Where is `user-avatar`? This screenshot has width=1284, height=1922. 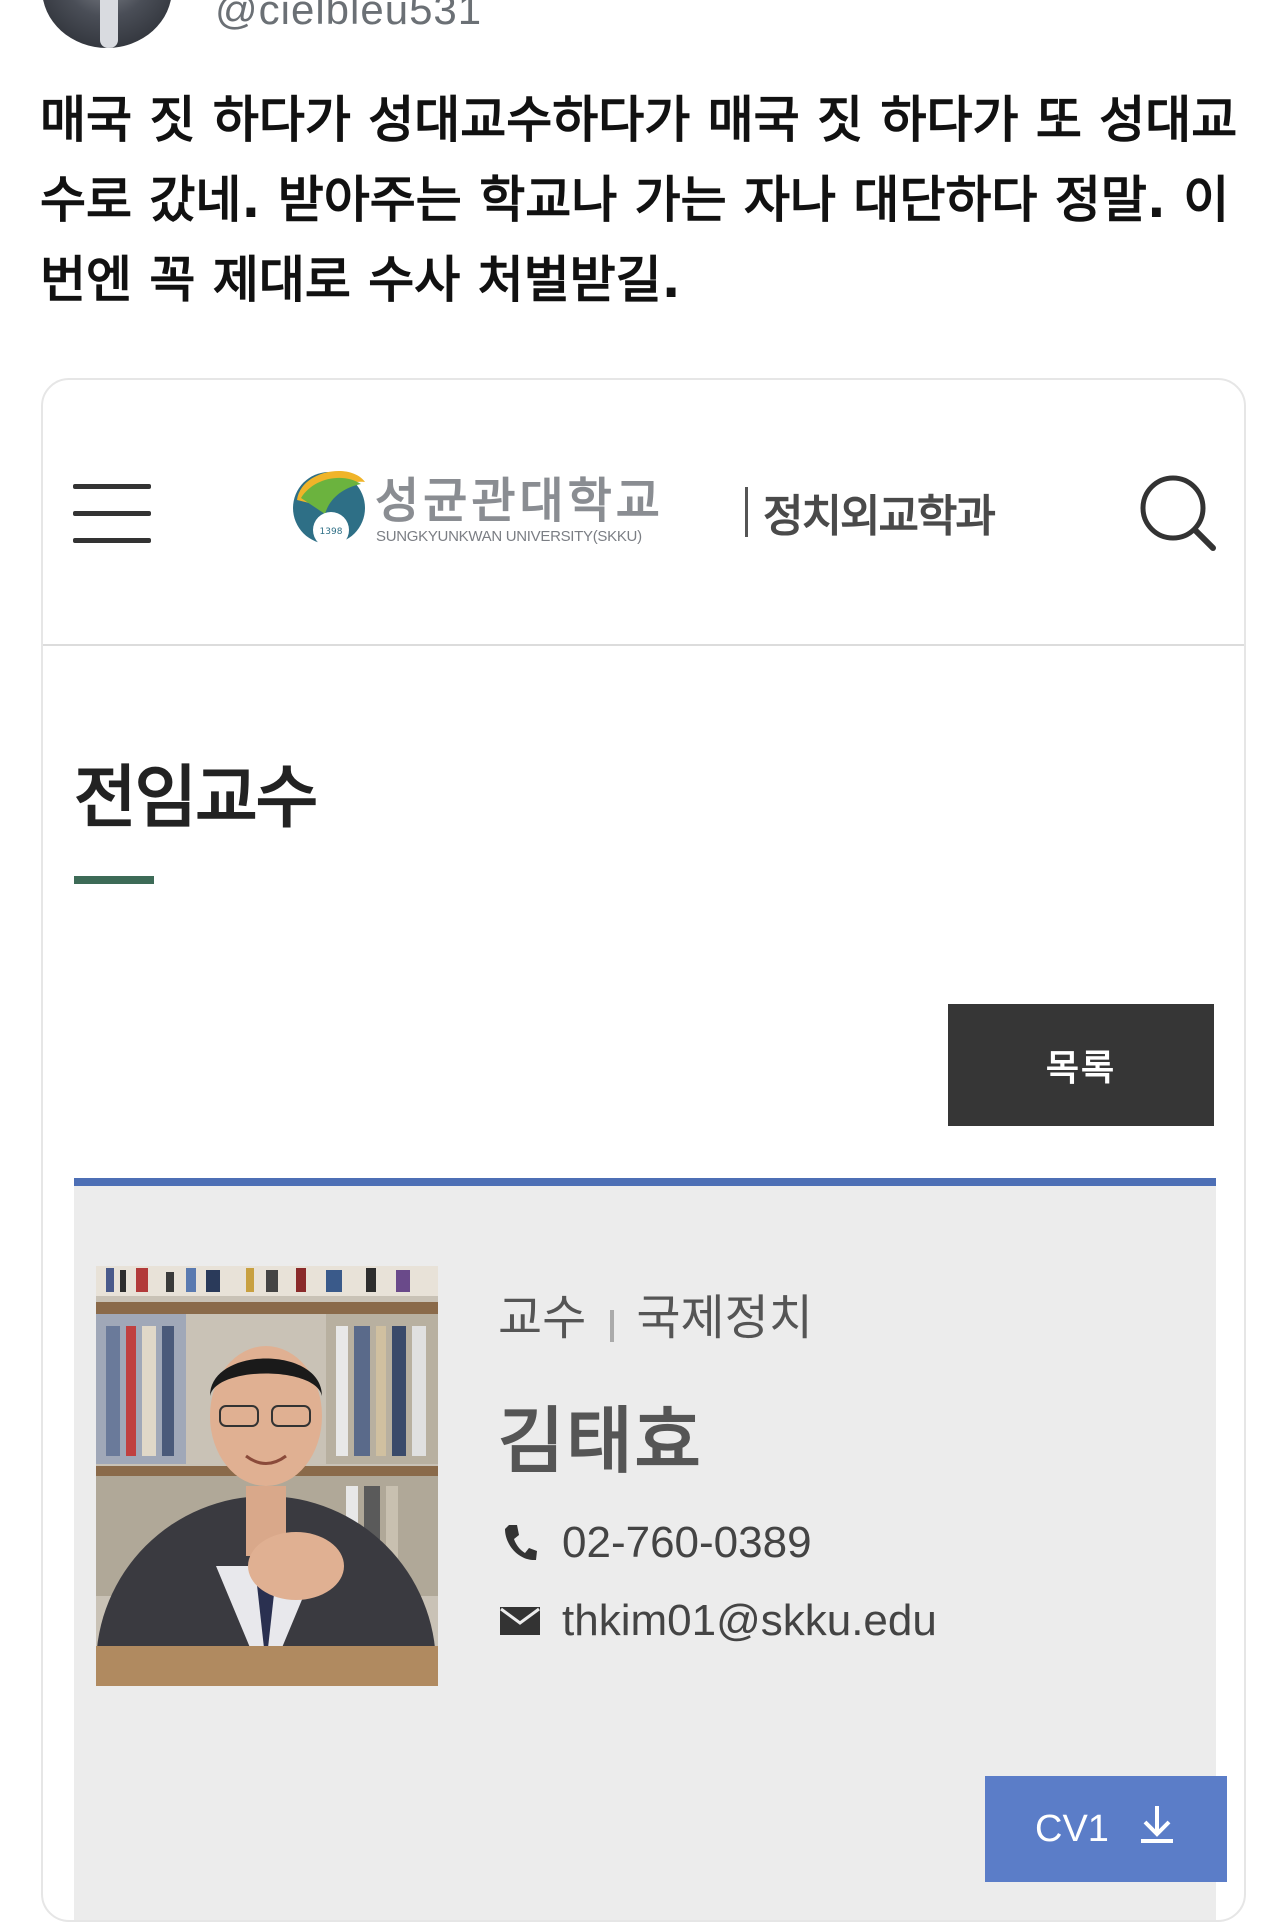
user-avatar is located at coordinates (107, 24).